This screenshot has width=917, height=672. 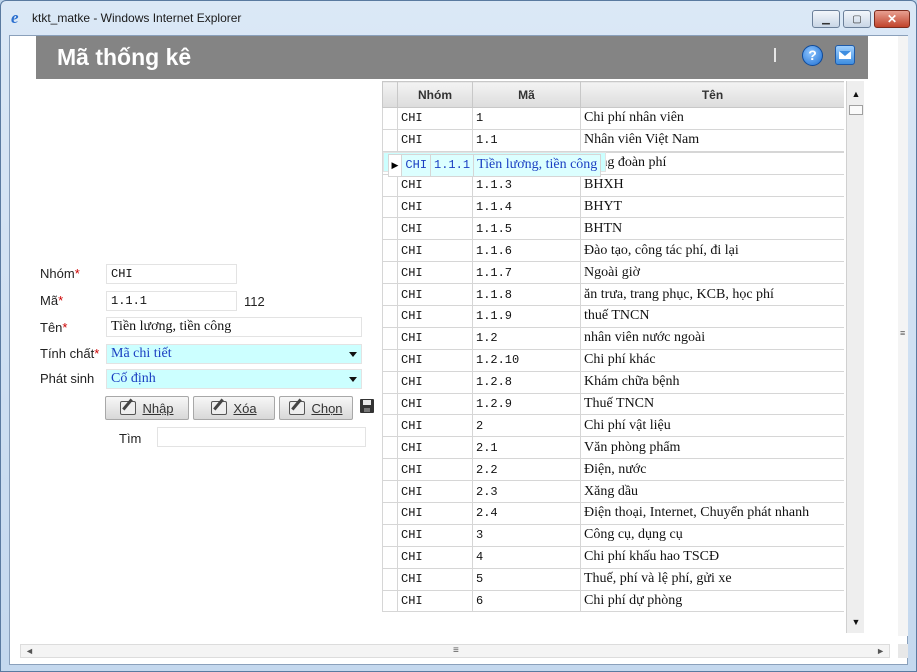 I want to click on table-row: CHI 1.1.3 BHXH, so click(x=613, y=185).